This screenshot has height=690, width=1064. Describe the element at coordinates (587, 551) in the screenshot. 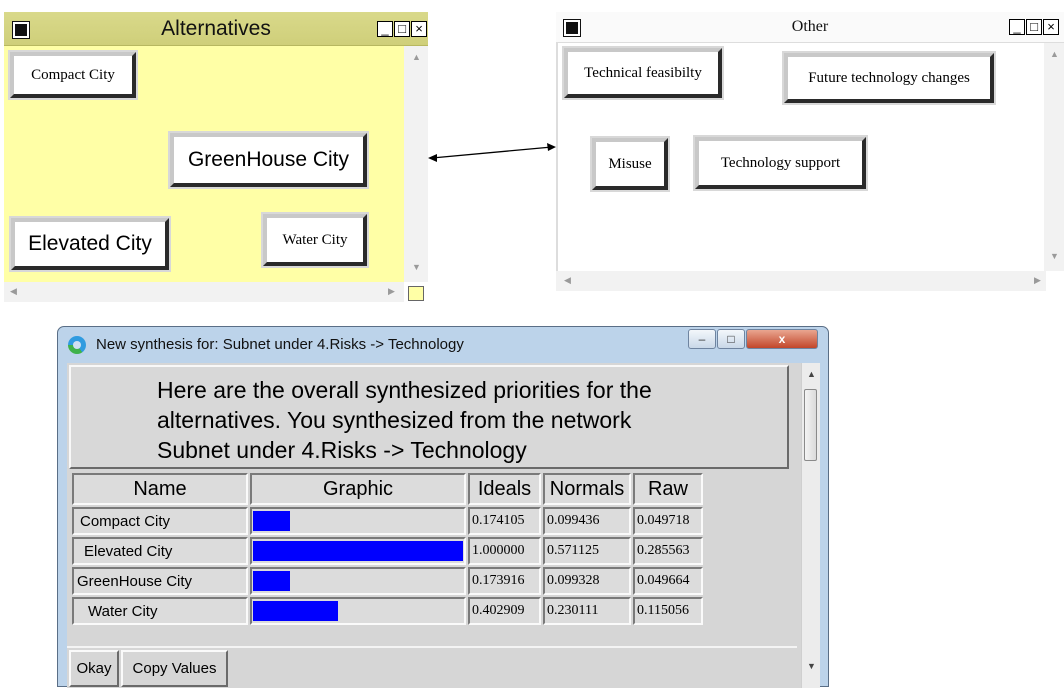

I see `normal-value: 0.571125` at that location.